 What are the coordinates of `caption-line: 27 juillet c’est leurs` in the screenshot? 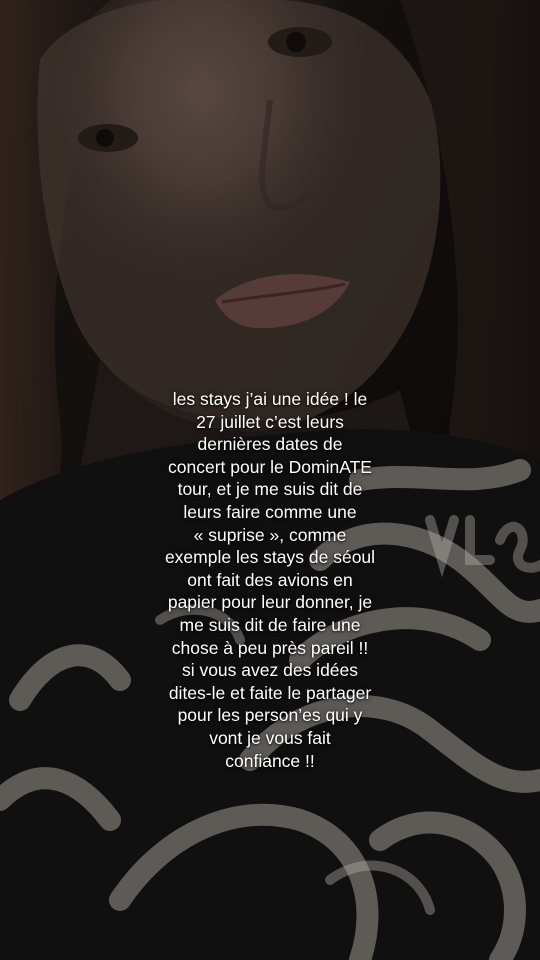 It's located at (270, 421).